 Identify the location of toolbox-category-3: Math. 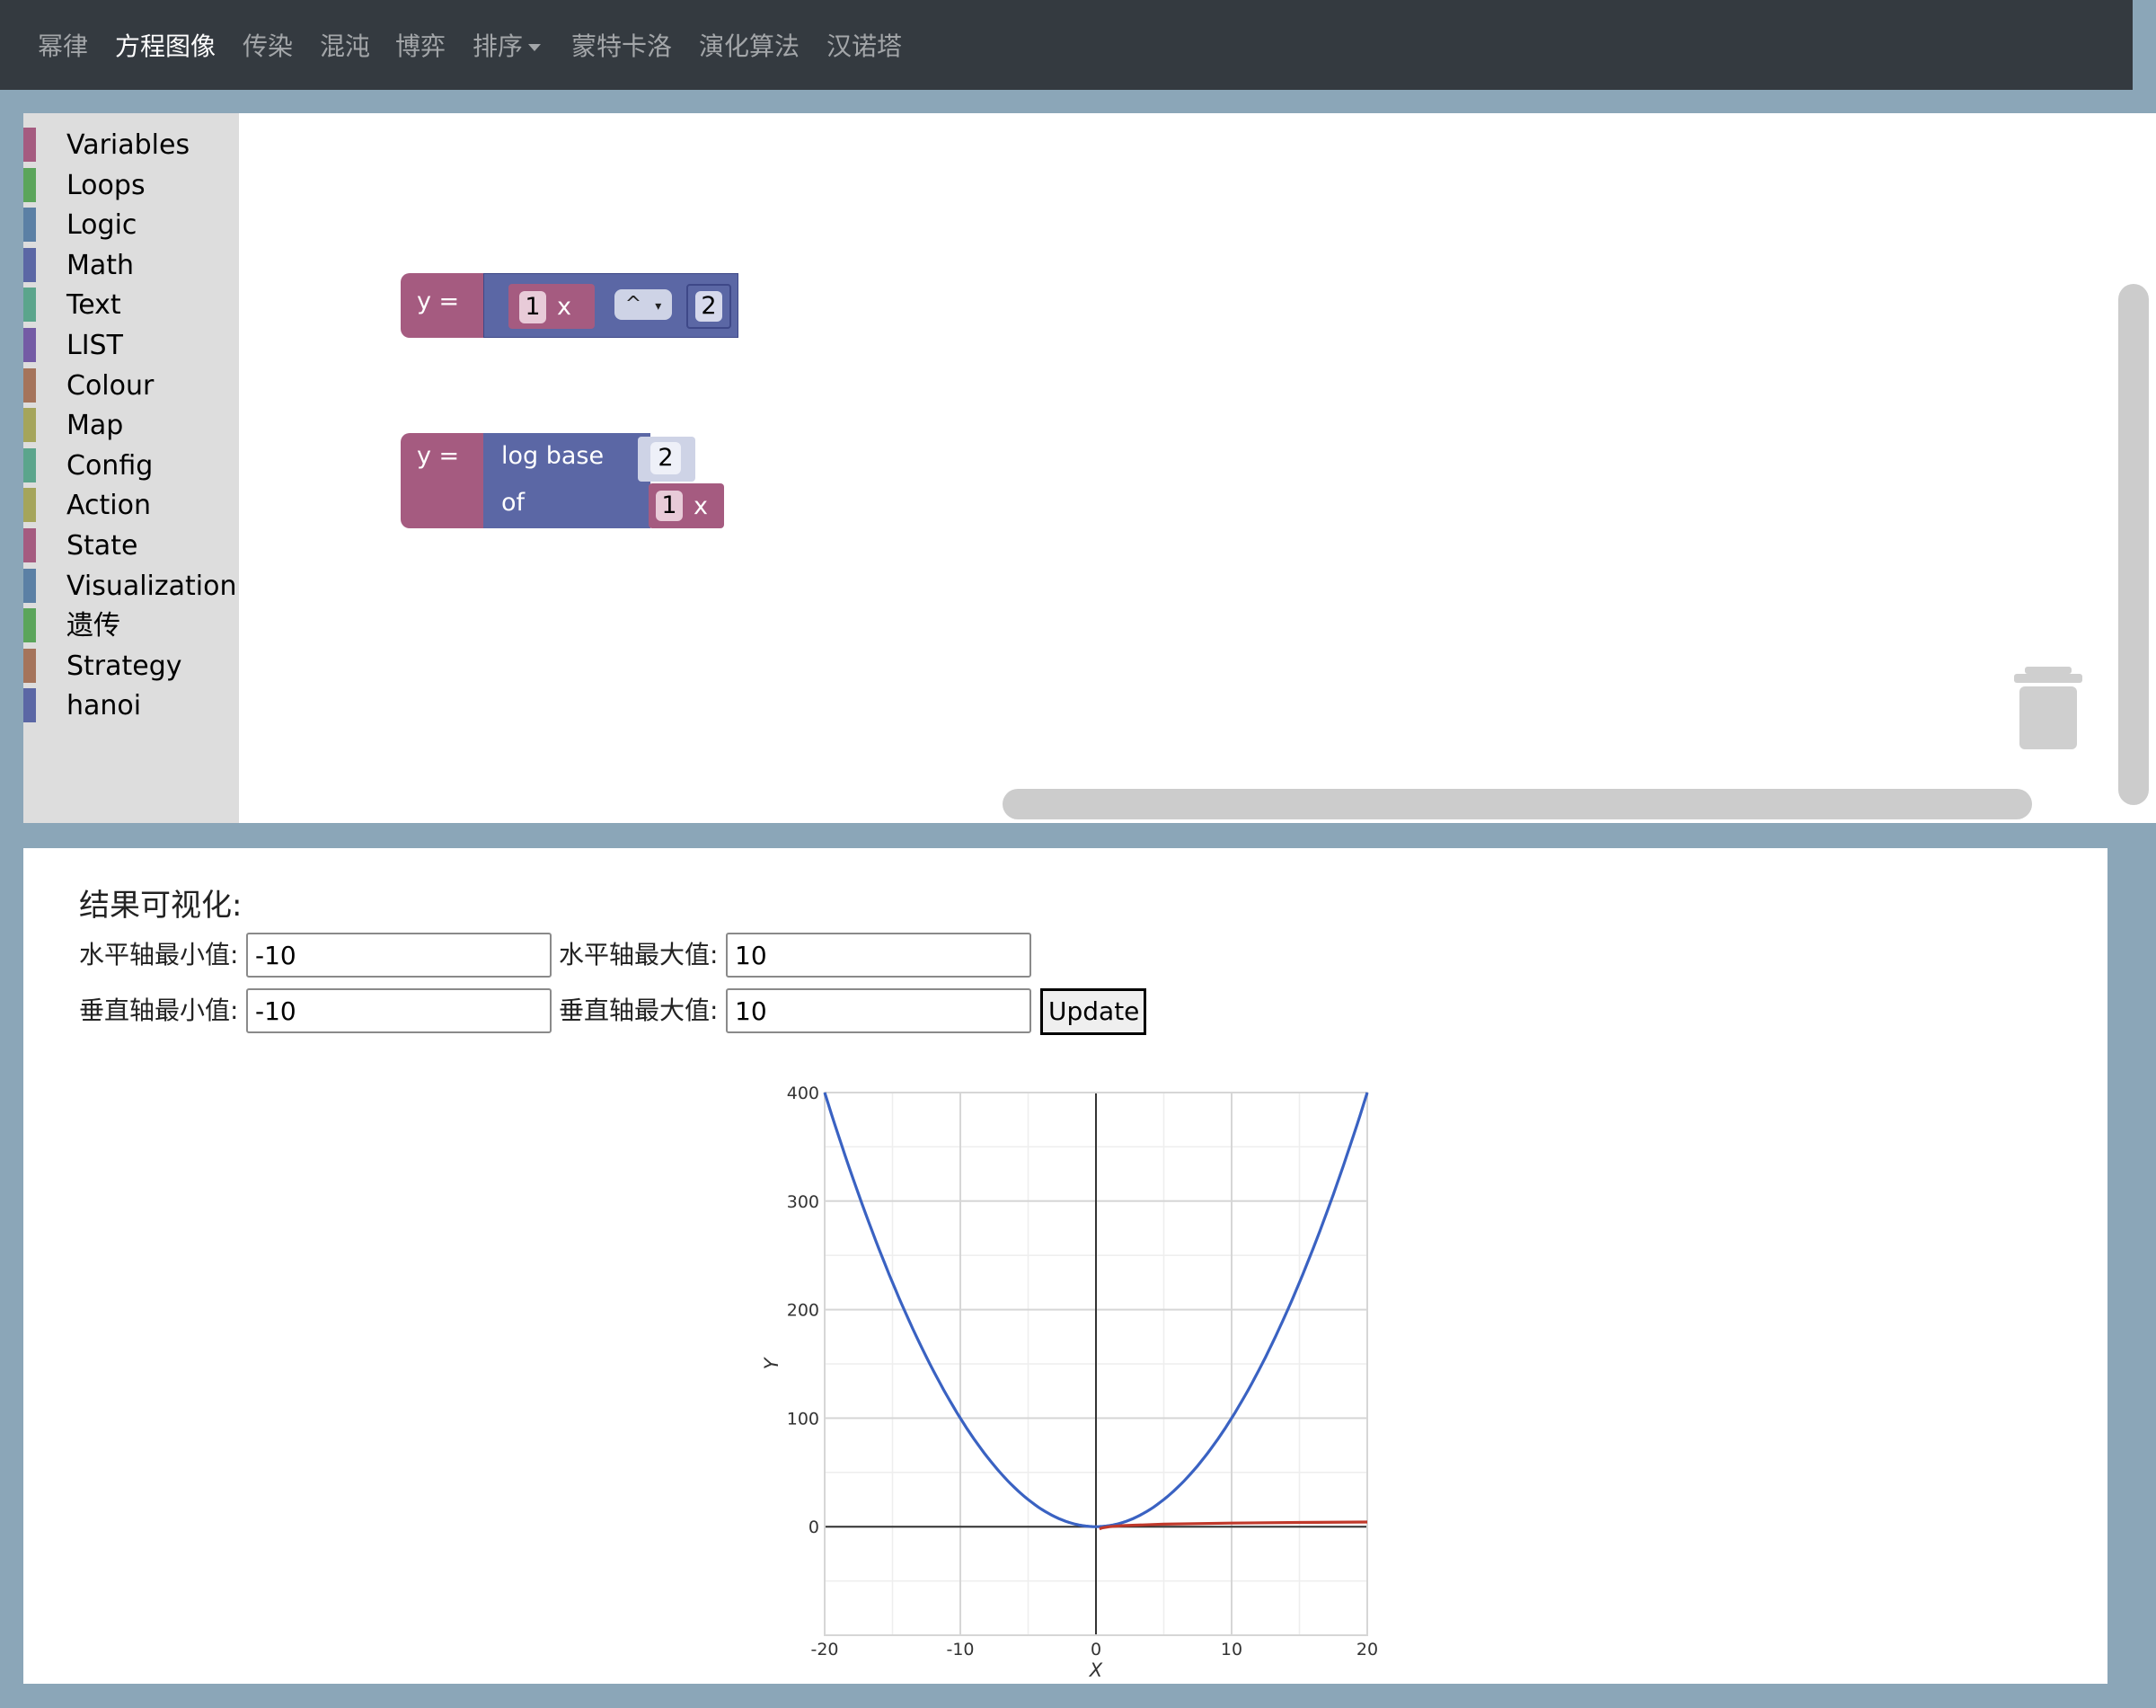
(131, 264).